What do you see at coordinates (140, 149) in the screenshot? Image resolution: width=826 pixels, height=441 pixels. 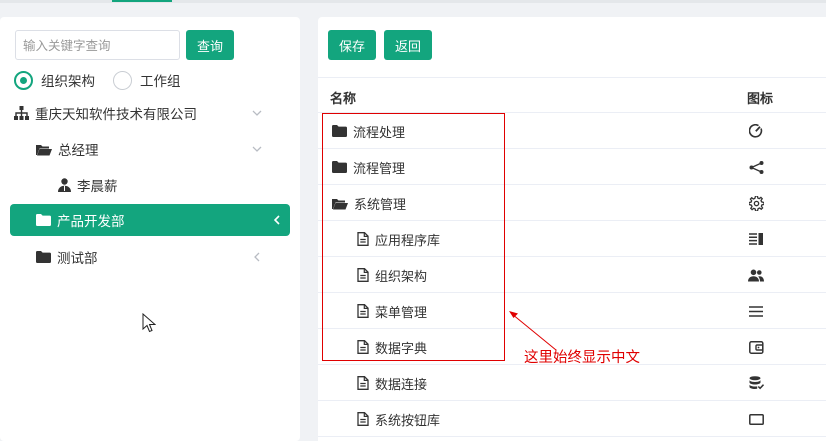 I see `tree-item-general-manager: 总经理` at bounding box center [140, 149].